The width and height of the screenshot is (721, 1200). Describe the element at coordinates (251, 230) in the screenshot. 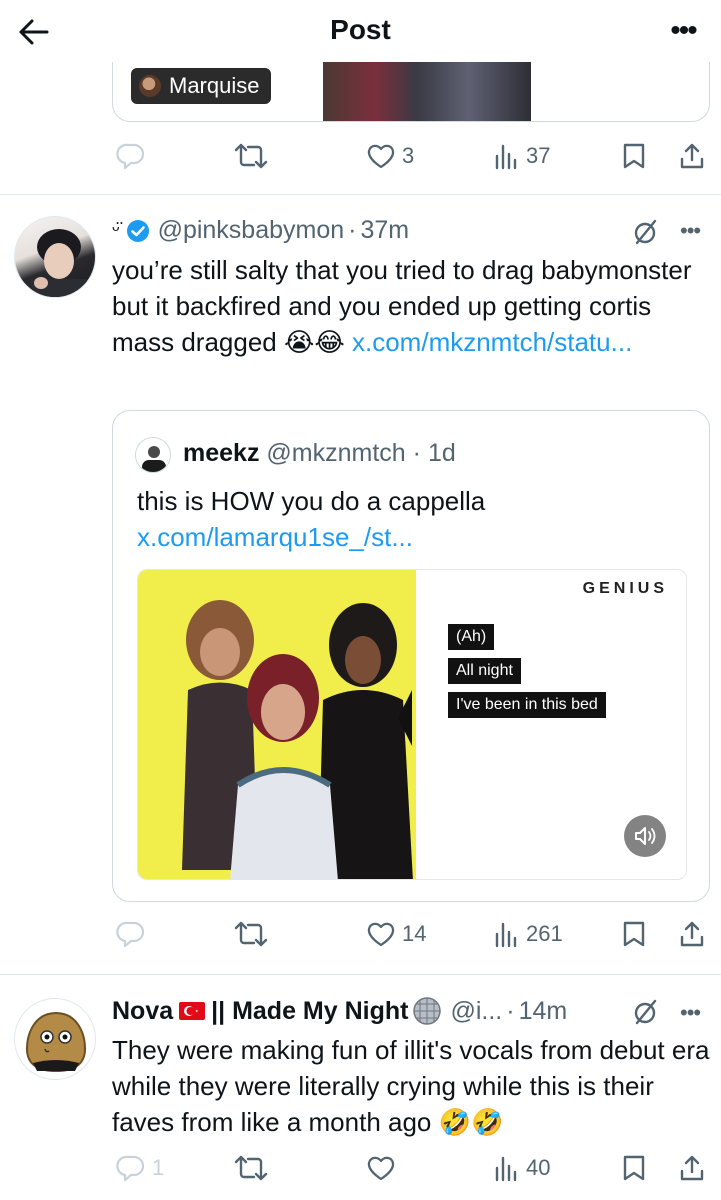

I see `user-handle: @pinksbabymon` at that location.